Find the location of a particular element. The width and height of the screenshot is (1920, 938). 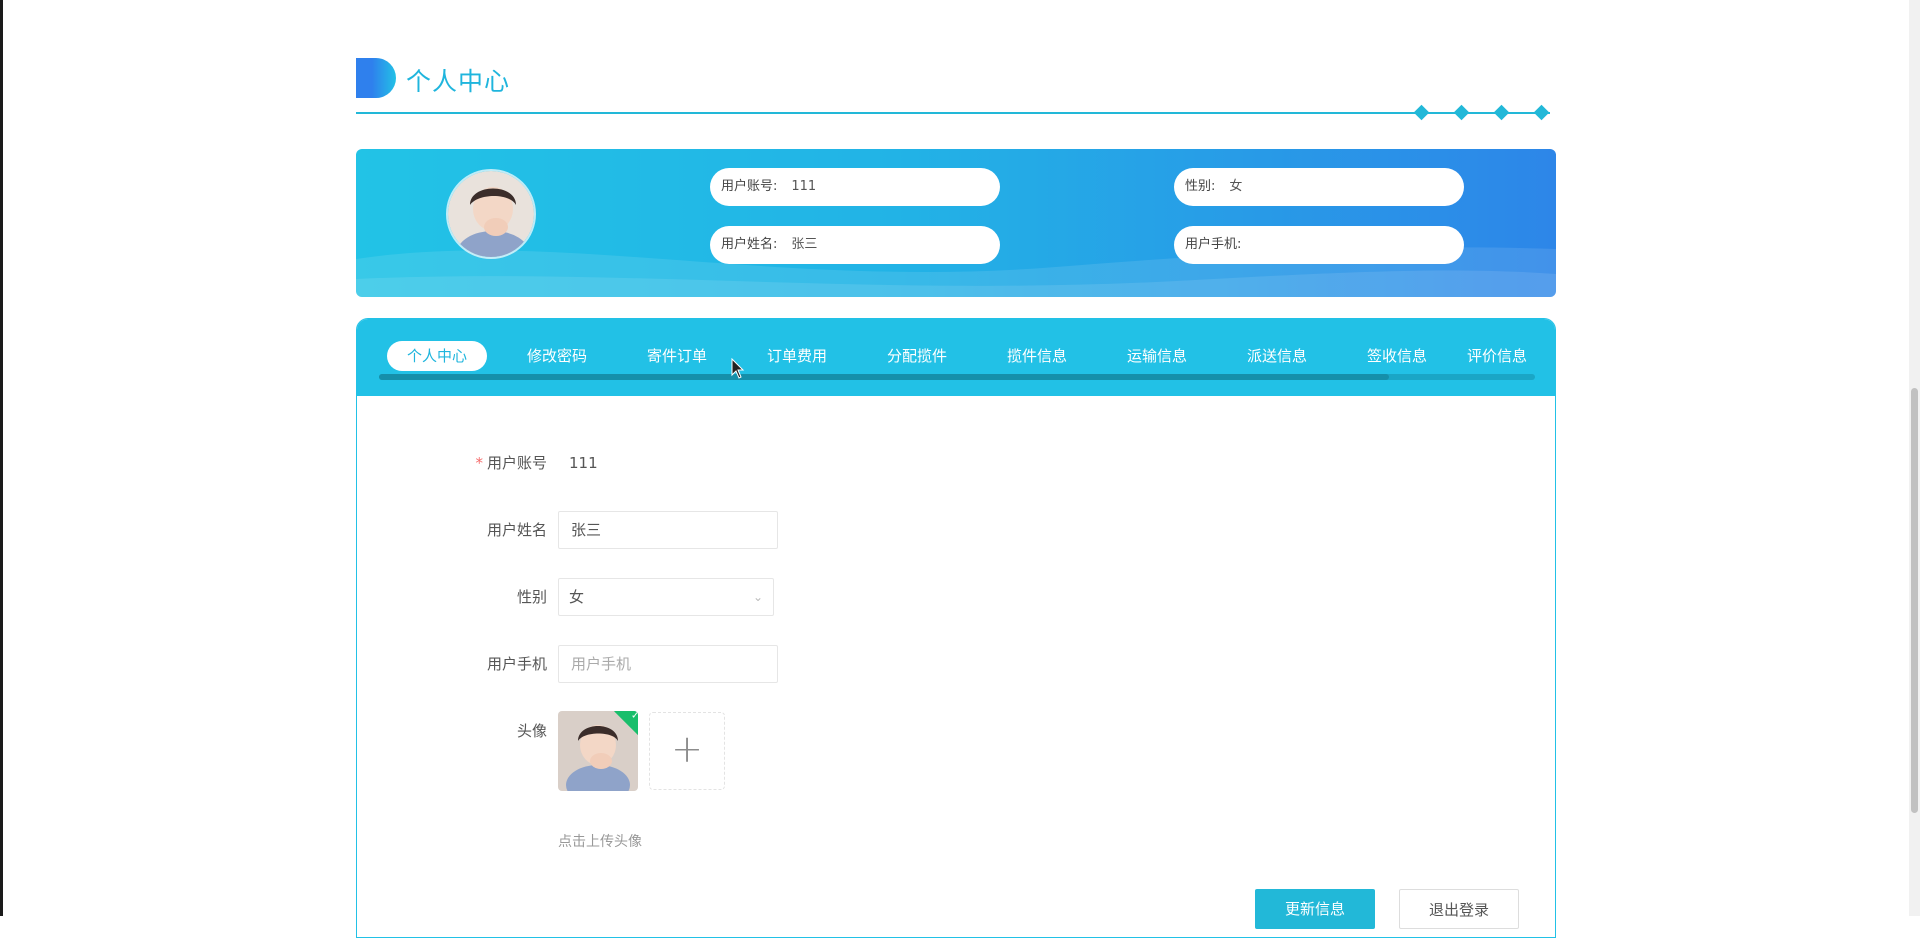

name-pill: 用户姓名: 张三 is located at coordinates (855, 245).